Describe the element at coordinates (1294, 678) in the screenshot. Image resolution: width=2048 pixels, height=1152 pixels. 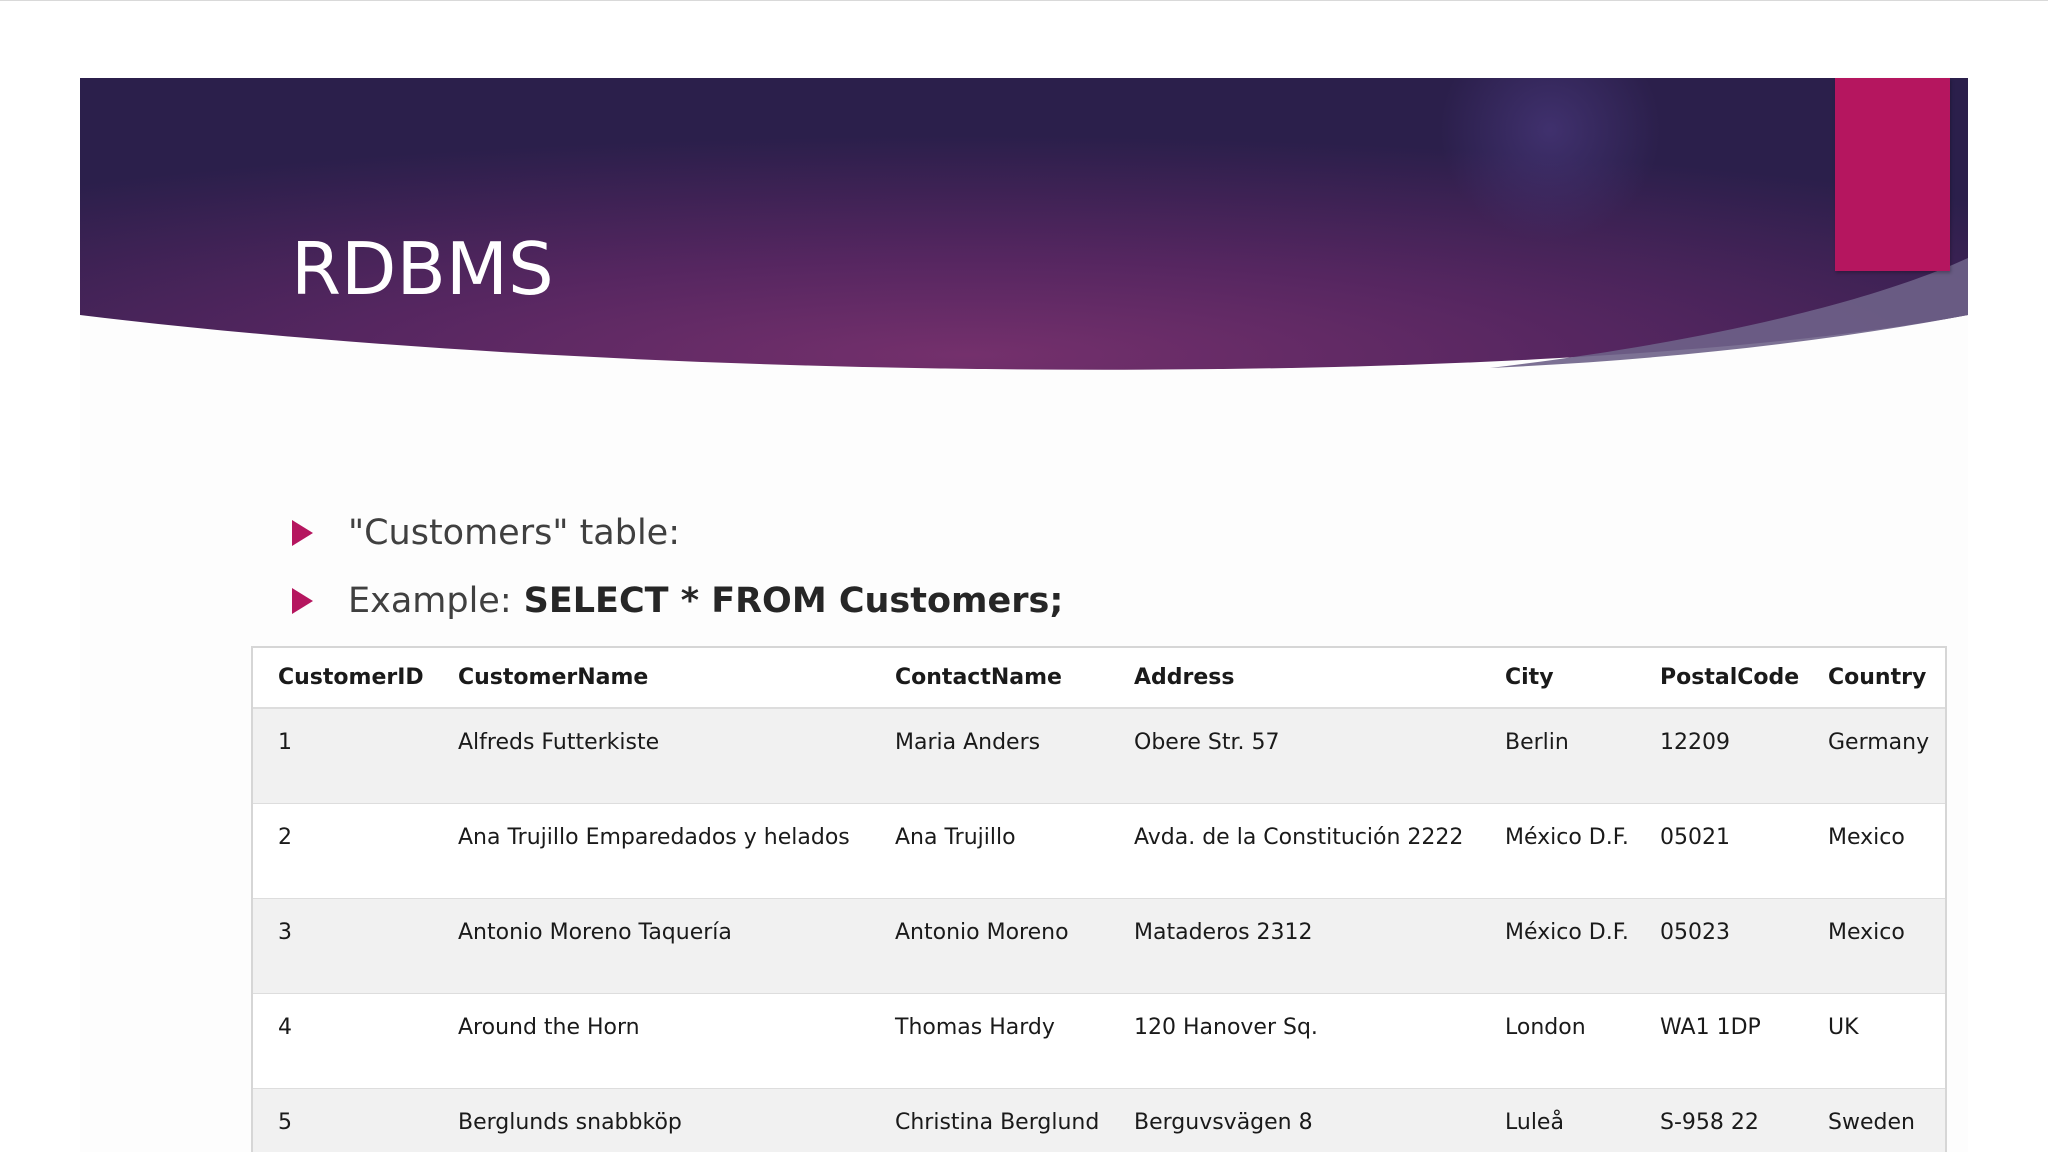
I see `column-header: Address` at that location.